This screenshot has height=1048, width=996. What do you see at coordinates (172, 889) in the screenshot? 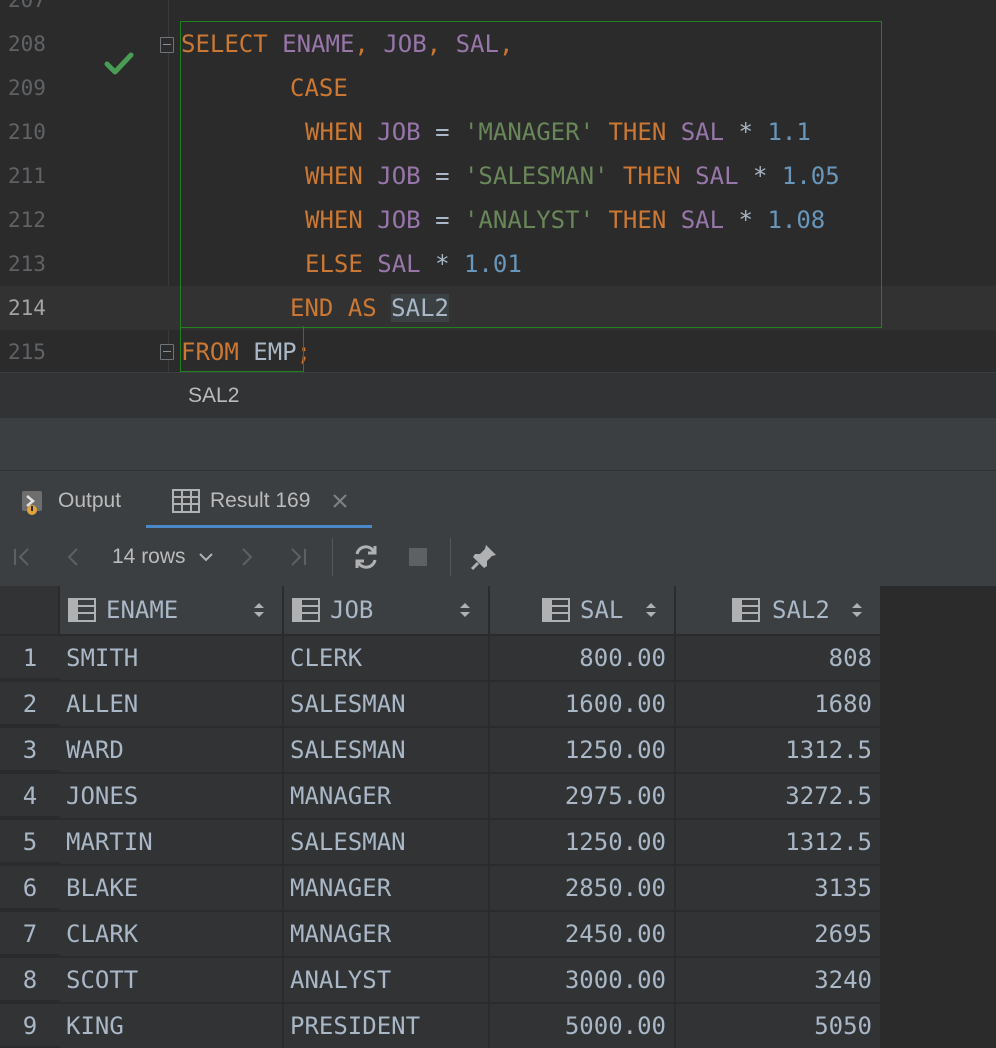
I see `cell-ename: BLAKE` at bounding box center [172, 889].